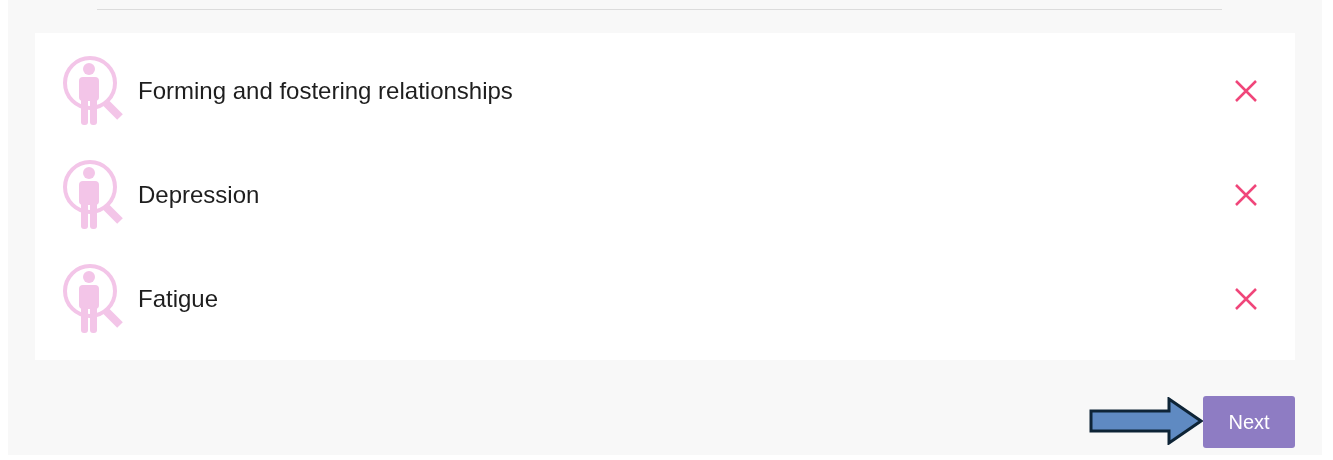 The height and width of the screenshot is (460, 1333). What do you see at coordinates (326, 91) in the screenshot?
I see `item-label: Forming and fostering relationships` at bounding box center [326, 91].